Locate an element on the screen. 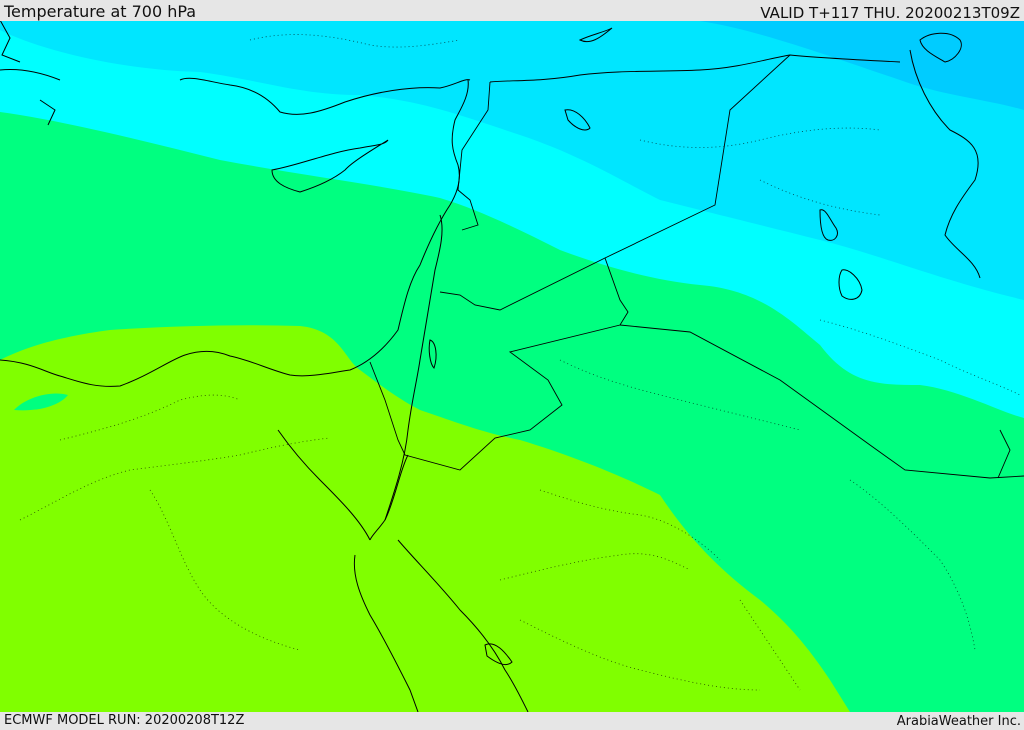 This screenshot has height=730, width=1024. model-run: ECMWF MODEL RUN: 20200208T12Z is located at coordinates (124, 720).